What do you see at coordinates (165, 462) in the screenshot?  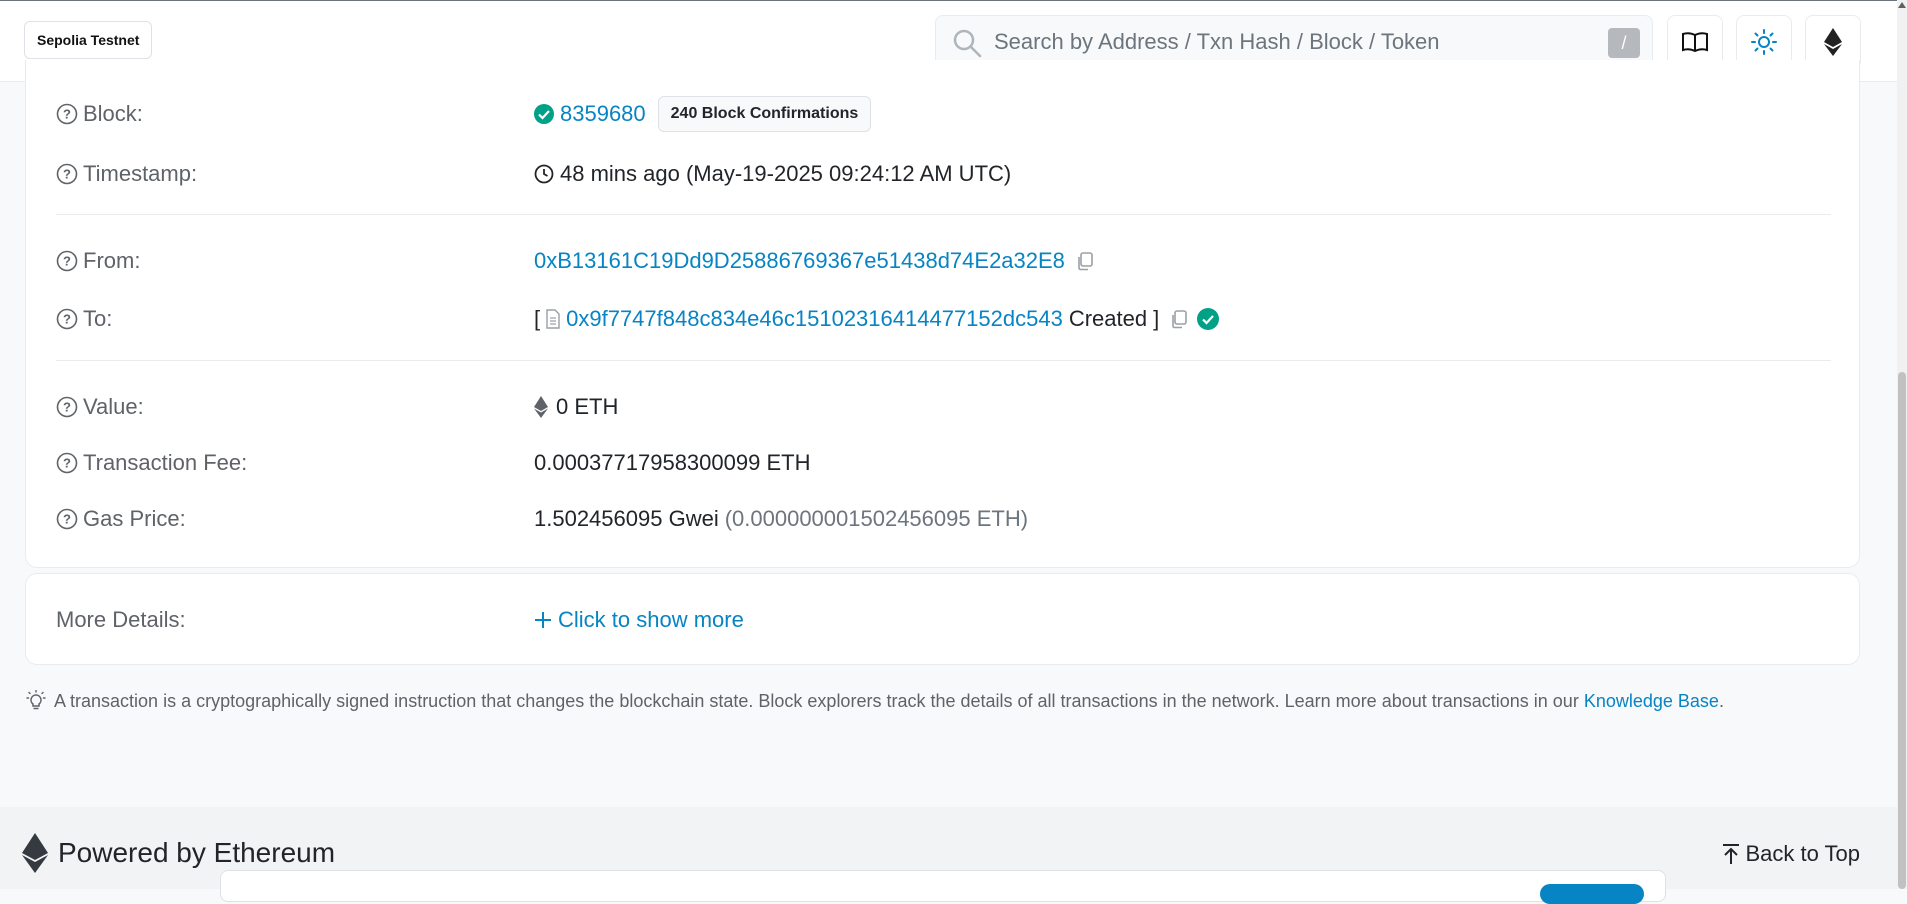 I see `fee-label: Transaction Fee:` at bounding box center [165, 462].